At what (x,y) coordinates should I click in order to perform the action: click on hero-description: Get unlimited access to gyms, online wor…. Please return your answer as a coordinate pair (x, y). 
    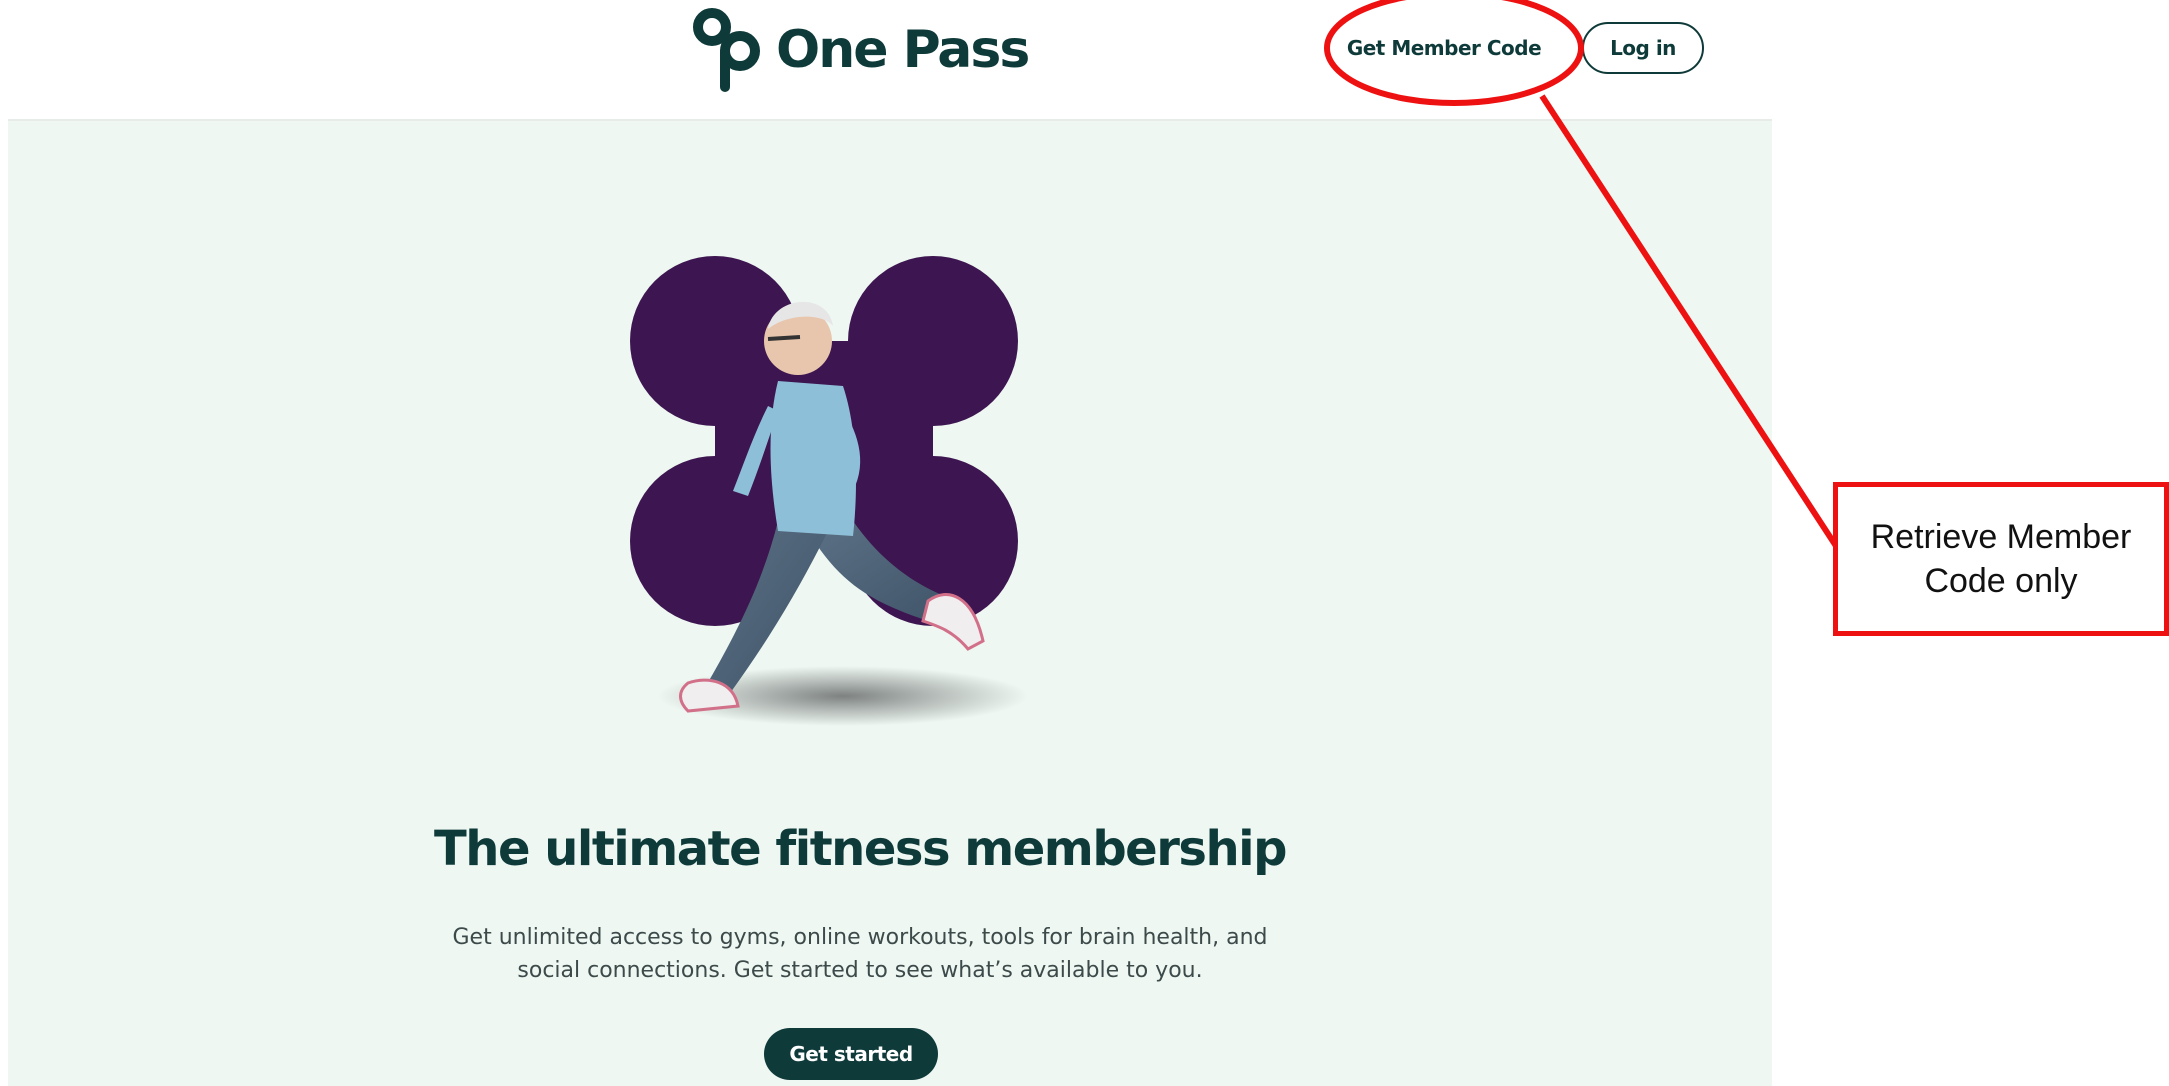
    Looking at the image, I should click on (860, 954).